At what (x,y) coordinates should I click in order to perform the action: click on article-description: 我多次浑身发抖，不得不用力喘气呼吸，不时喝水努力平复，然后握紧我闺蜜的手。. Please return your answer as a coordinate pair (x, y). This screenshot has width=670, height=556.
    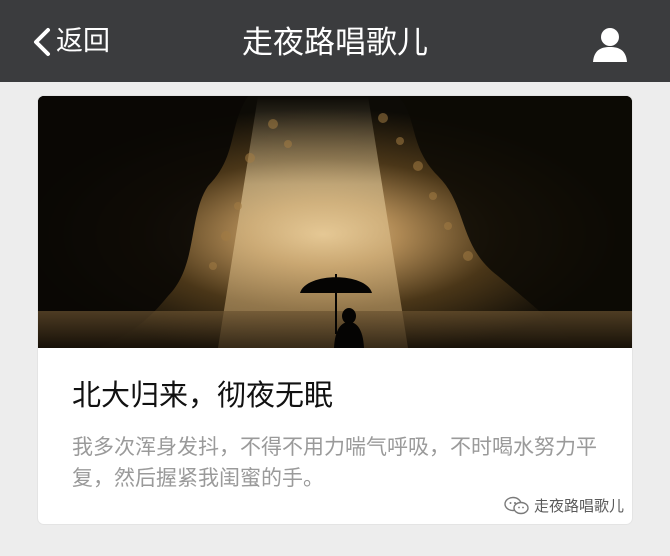
    Looking at the image, I should click on (334, 462).